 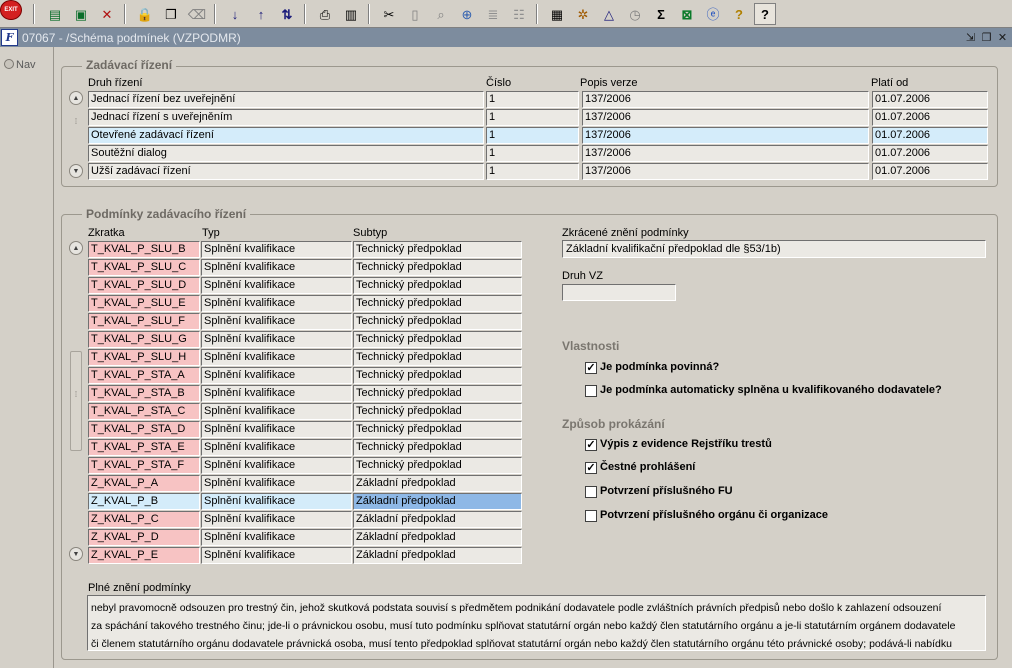 I want to click on podminky-cell-zkratka: T_KVAL_P_SLU_D, so click(x=144, y=285).